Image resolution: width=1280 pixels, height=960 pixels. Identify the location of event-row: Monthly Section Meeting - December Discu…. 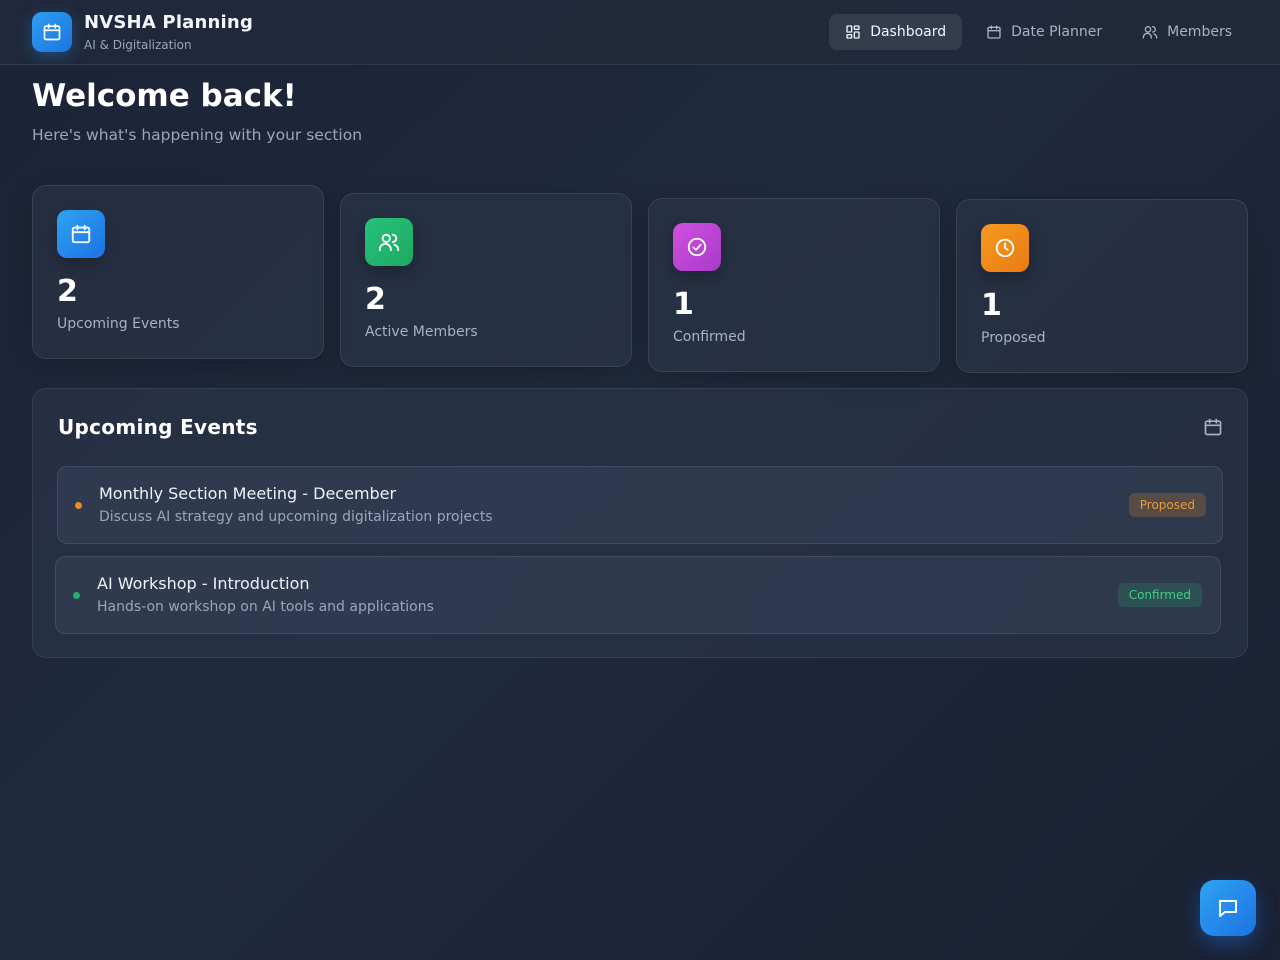
(640, 505).